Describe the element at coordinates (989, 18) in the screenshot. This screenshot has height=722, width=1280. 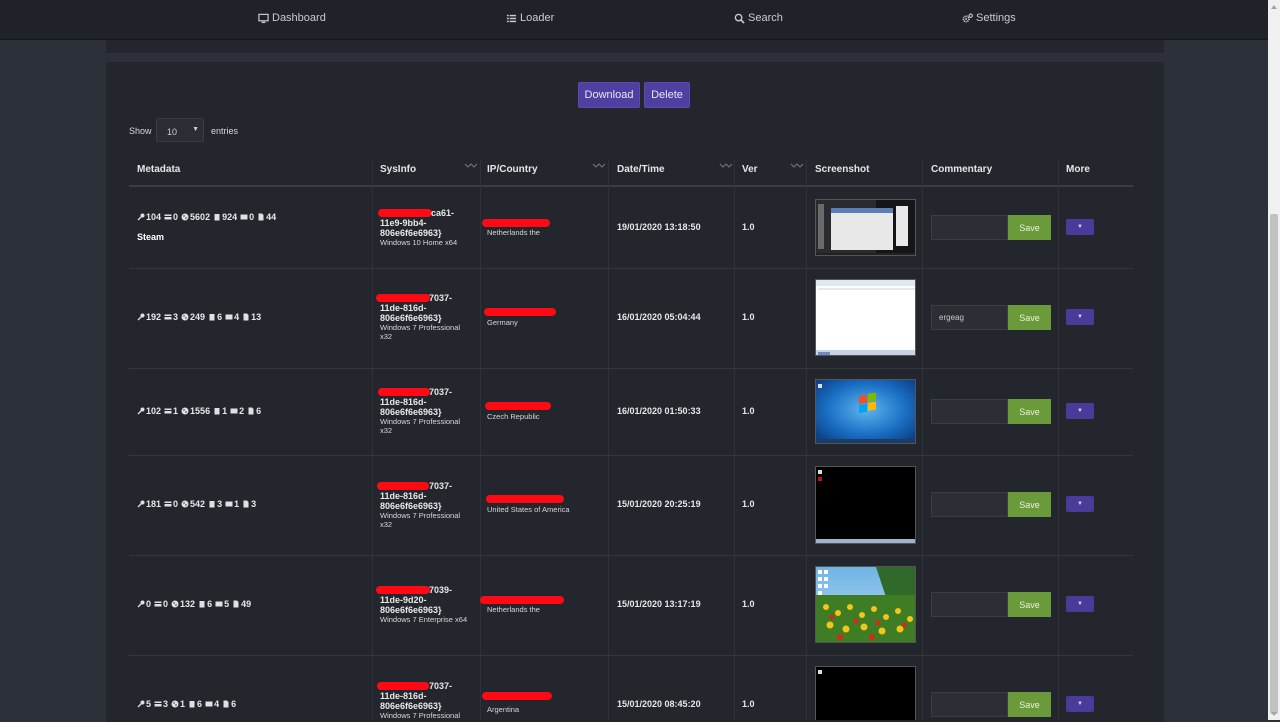
I see `nav-settings: Settings` at that location.